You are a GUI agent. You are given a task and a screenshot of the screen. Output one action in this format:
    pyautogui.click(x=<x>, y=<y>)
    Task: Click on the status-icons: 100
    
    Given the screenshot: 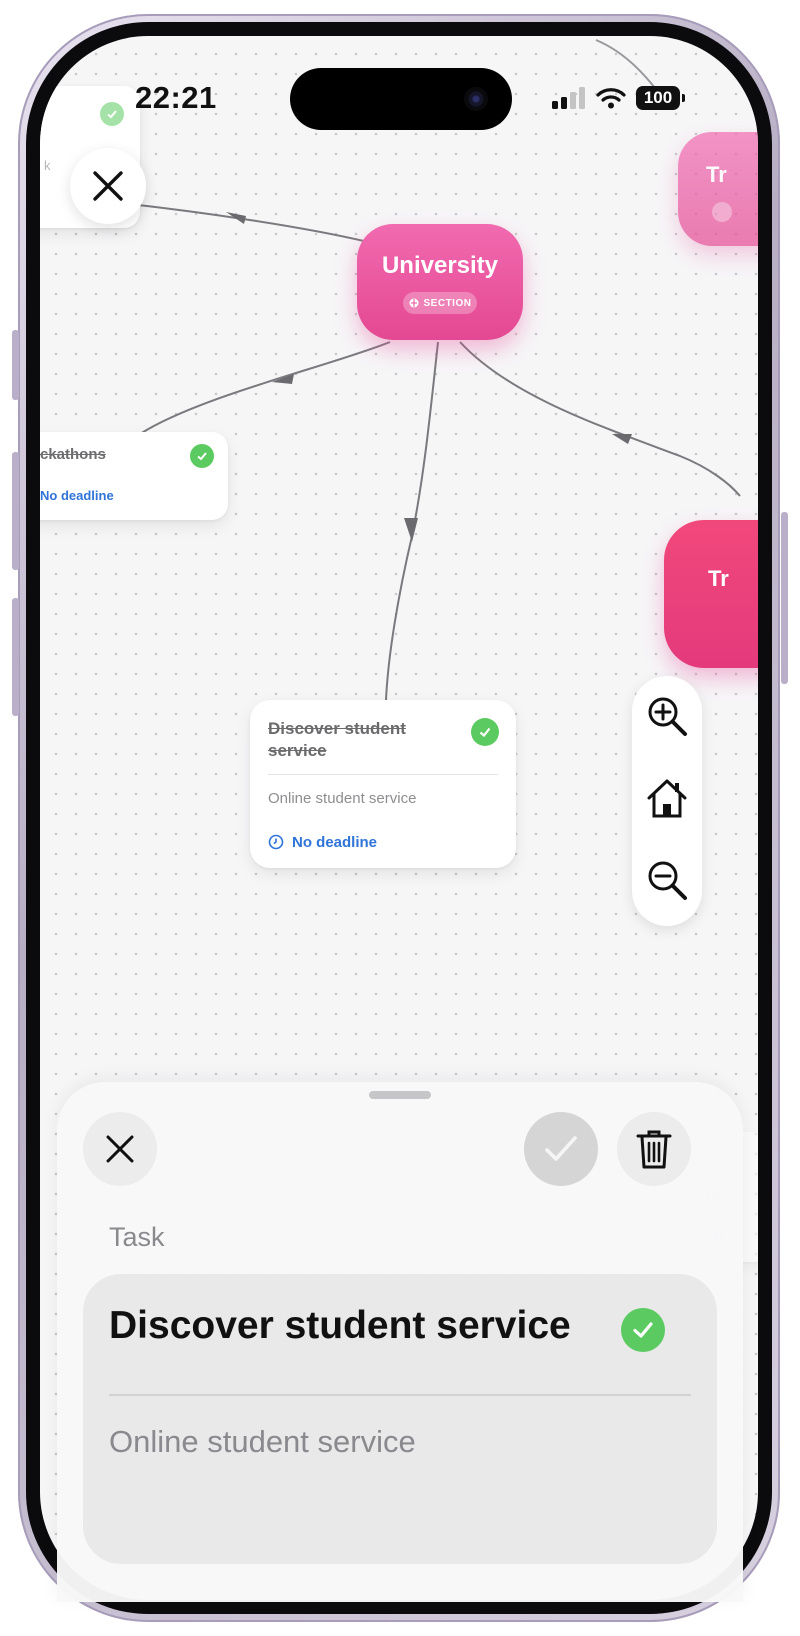 What is the action you would take?
    pyautogui.click(x=618, y=98)
    